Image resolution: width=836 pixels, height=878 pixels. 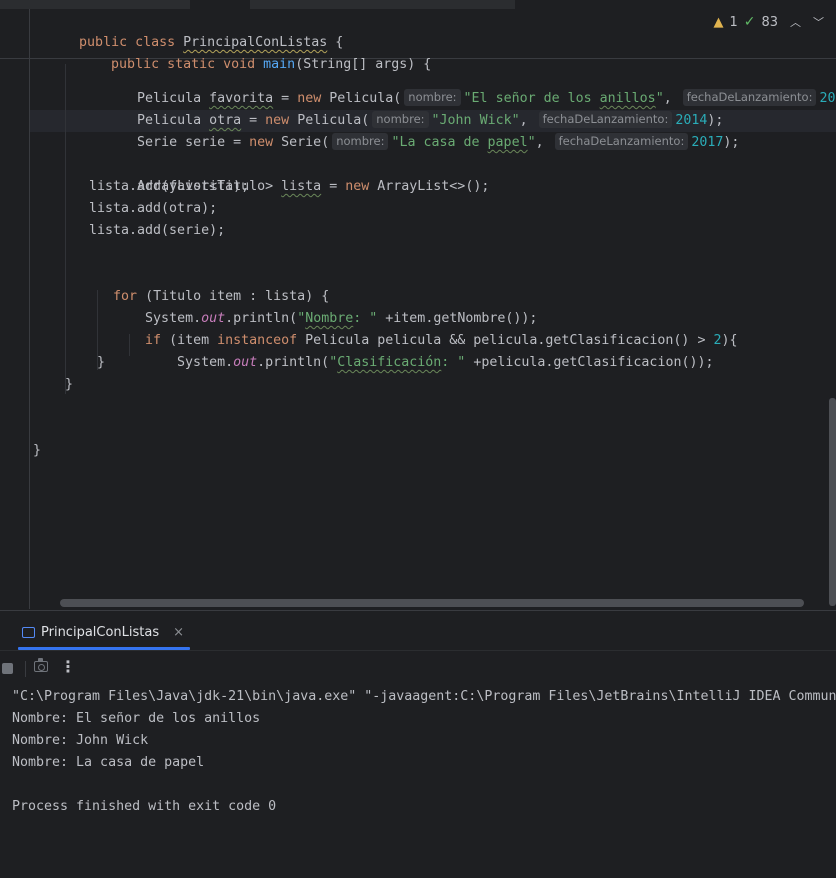 I want to click on code-token: System., so click(x=205, y=362).